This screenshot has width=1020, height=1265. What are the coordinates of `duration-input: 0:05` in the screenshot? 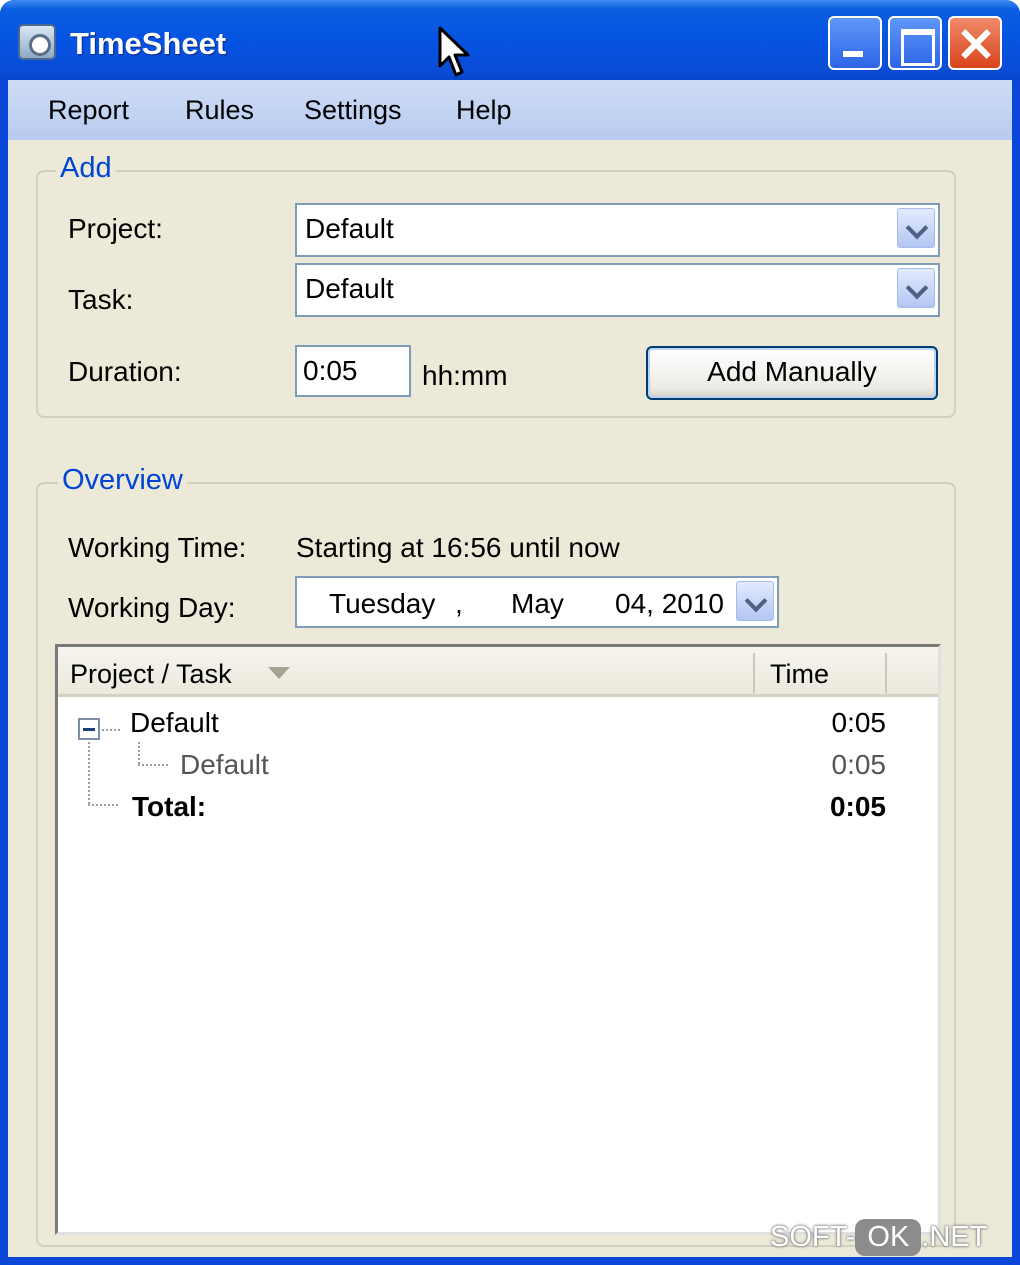 It's located at (353, 371).